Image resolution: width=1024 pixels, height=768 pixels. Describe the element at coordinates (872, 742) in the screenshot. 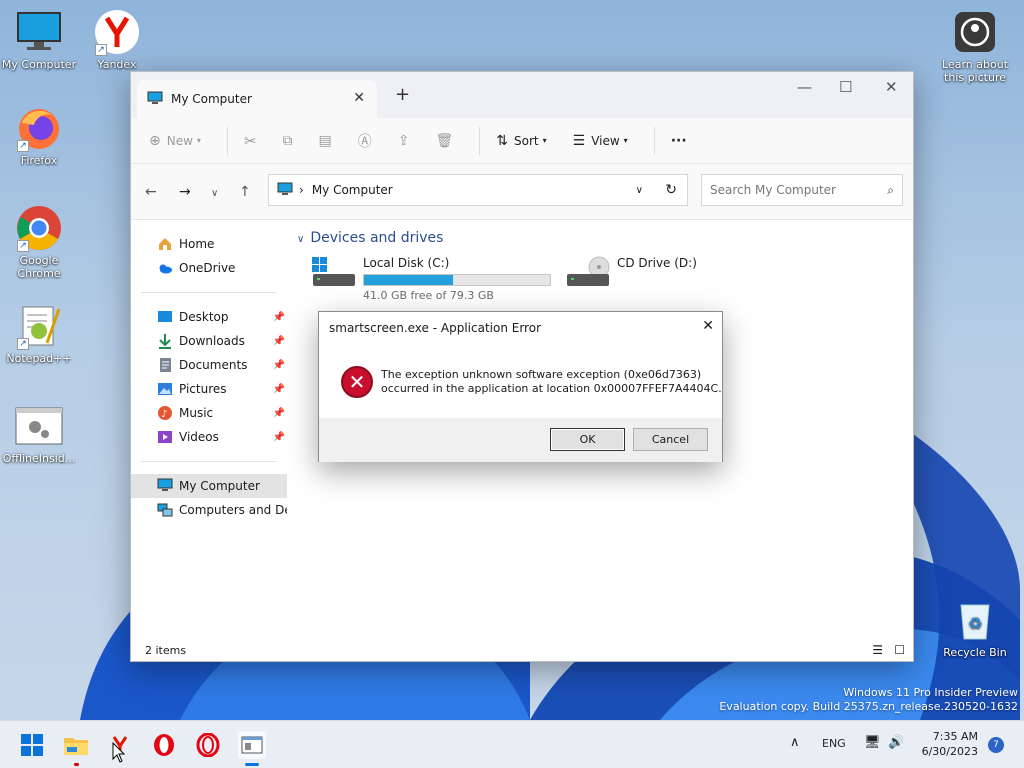

I see `network-icon: 🖥` at that location.